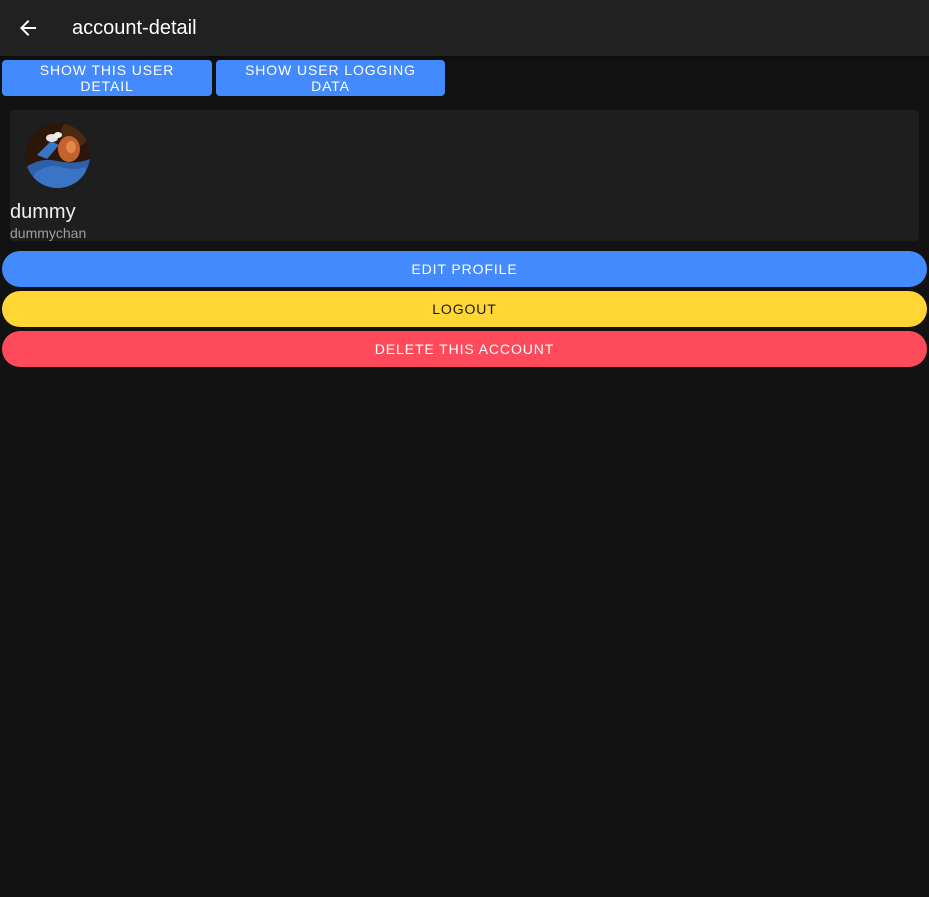 This screenshot has width=929, height=897. I want to click on logout-button: LOGOUT, so click(464, 309).